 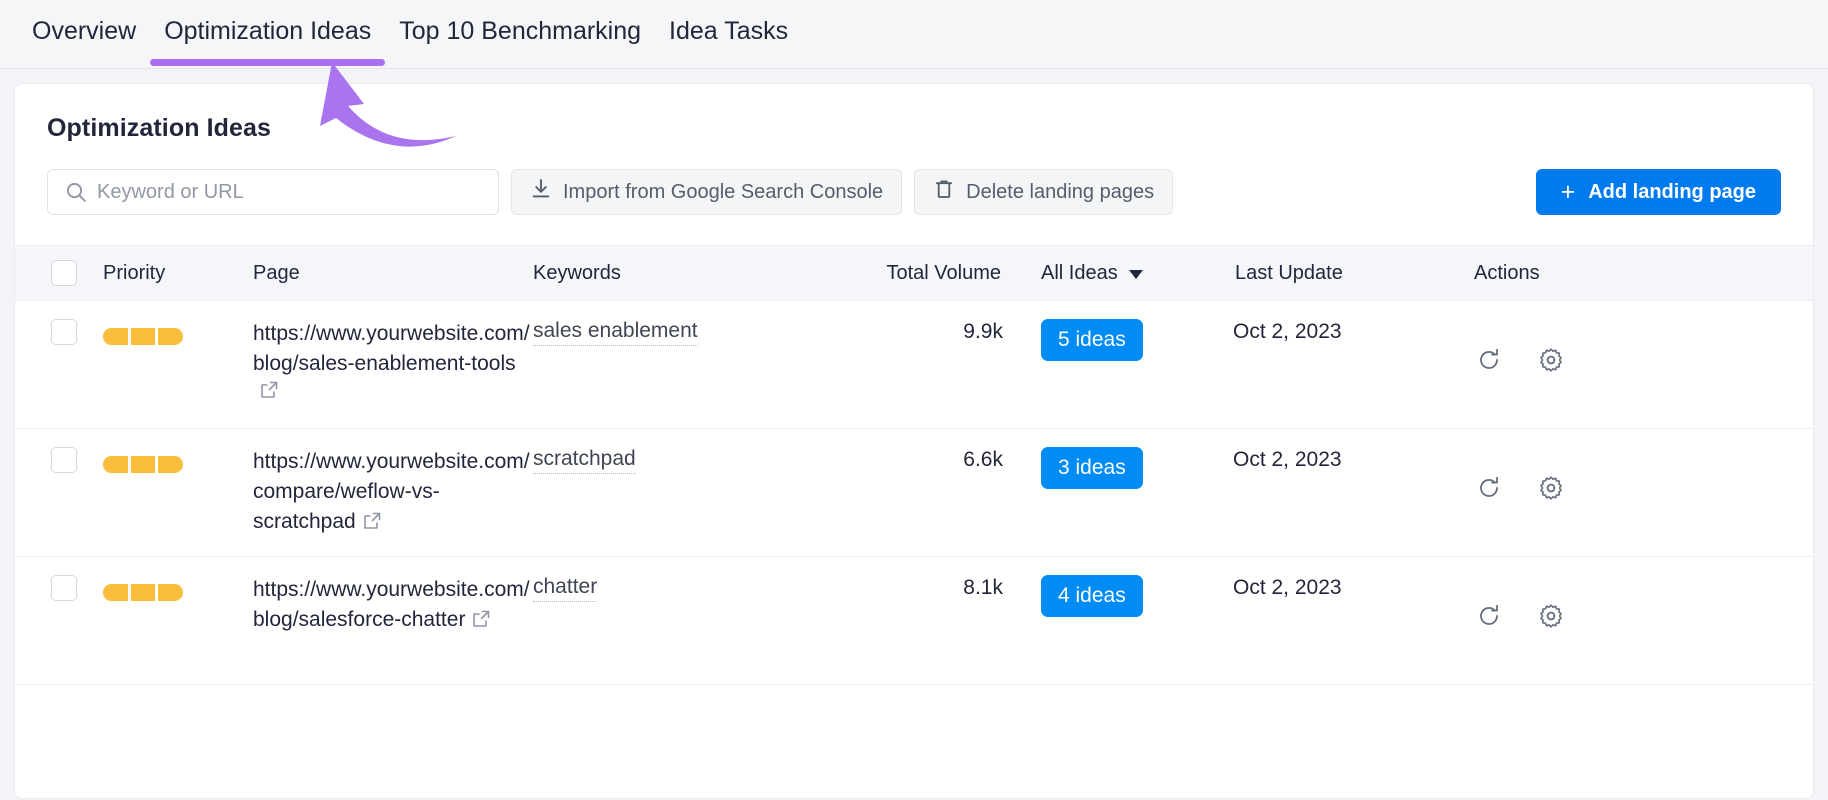 What do you see at coordinates (565, 588) in the screenshot?
I see `keyword-link: chatter` at bounding box center [565, 588].